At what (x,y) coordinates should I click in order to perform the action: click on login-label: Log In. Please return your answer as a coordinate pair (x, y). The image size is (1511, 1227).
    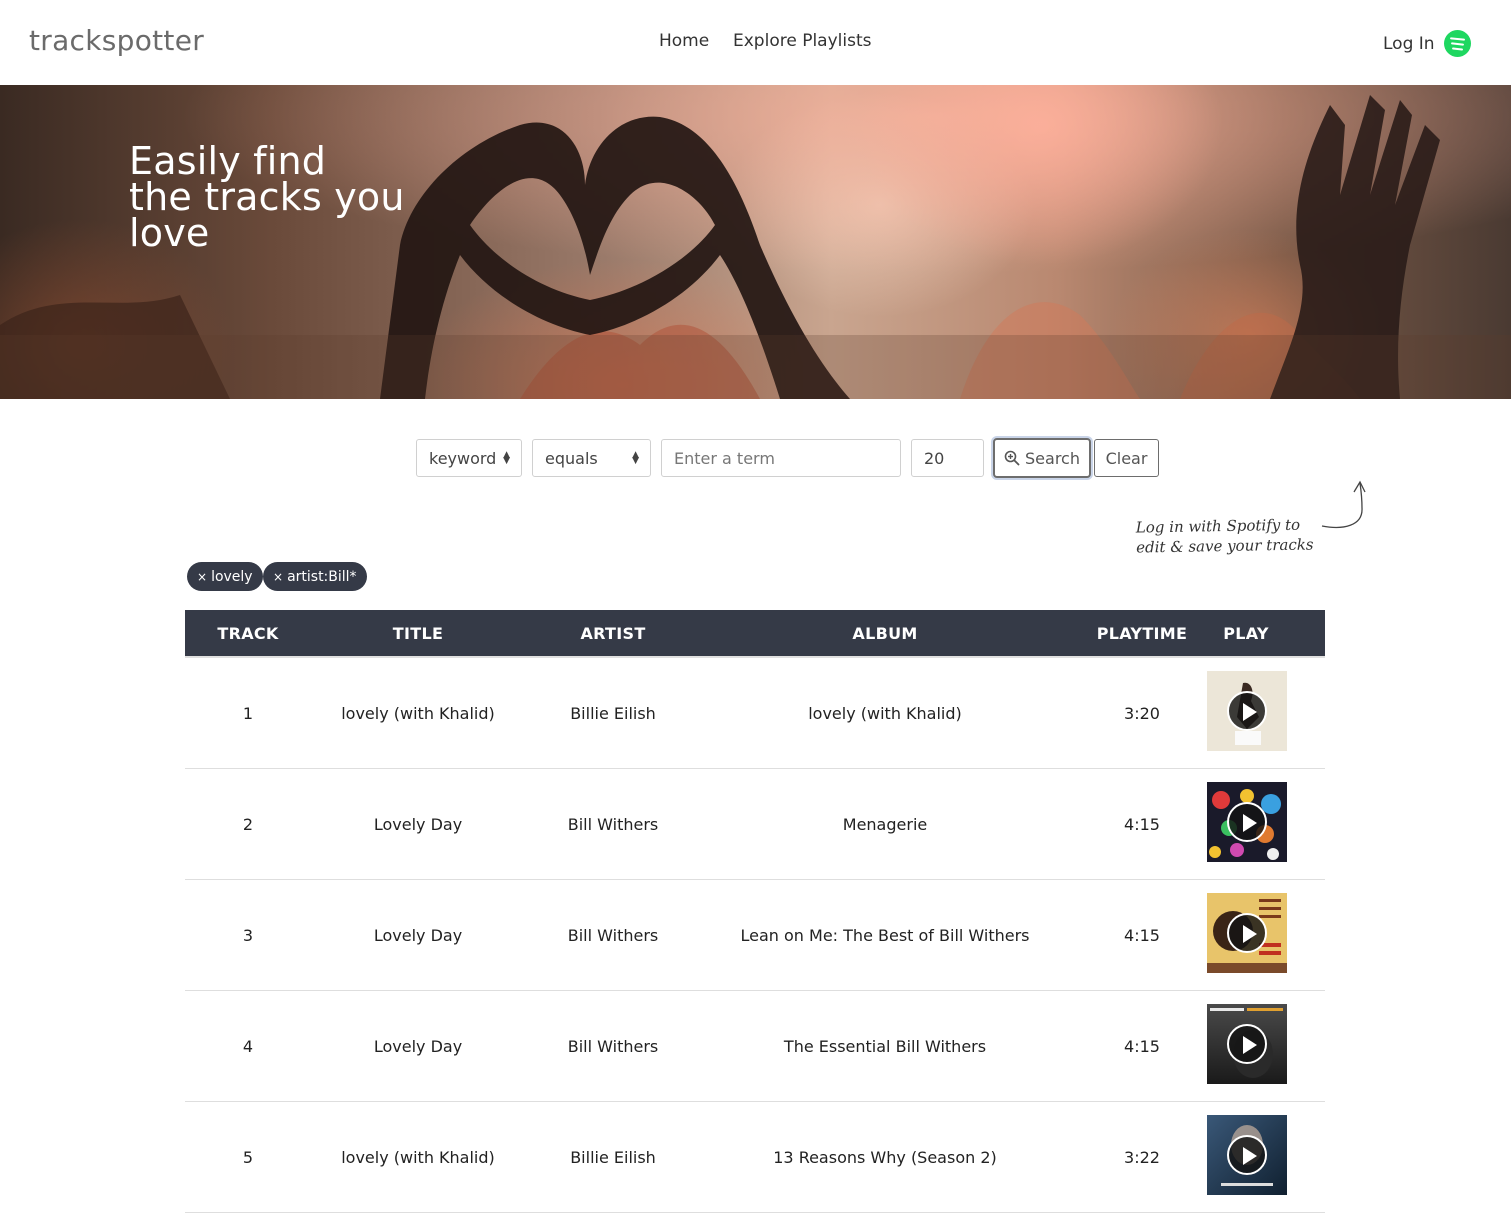
    Looking at the image, I should click on (1409, 43).